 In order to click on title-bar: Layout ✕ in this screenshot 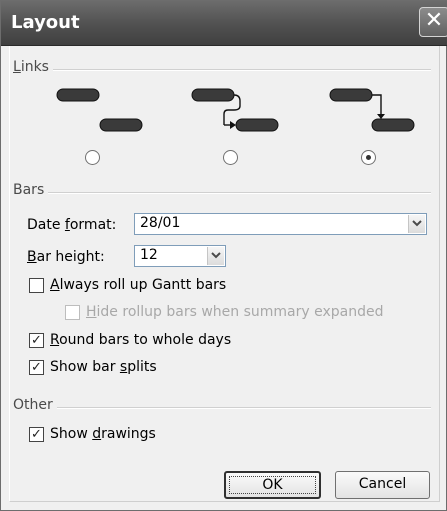, I will do `click(224, 23)`.